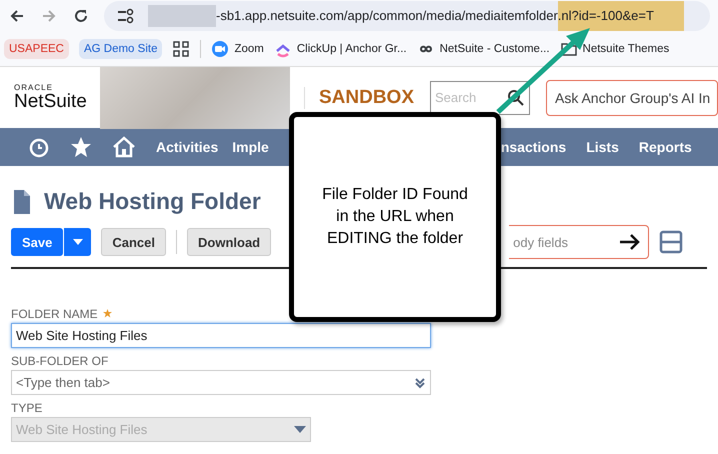 Image resolution: width=718 pixels, height=454 pixels. I want to click on field-search: ody fields, so click(579, 242).